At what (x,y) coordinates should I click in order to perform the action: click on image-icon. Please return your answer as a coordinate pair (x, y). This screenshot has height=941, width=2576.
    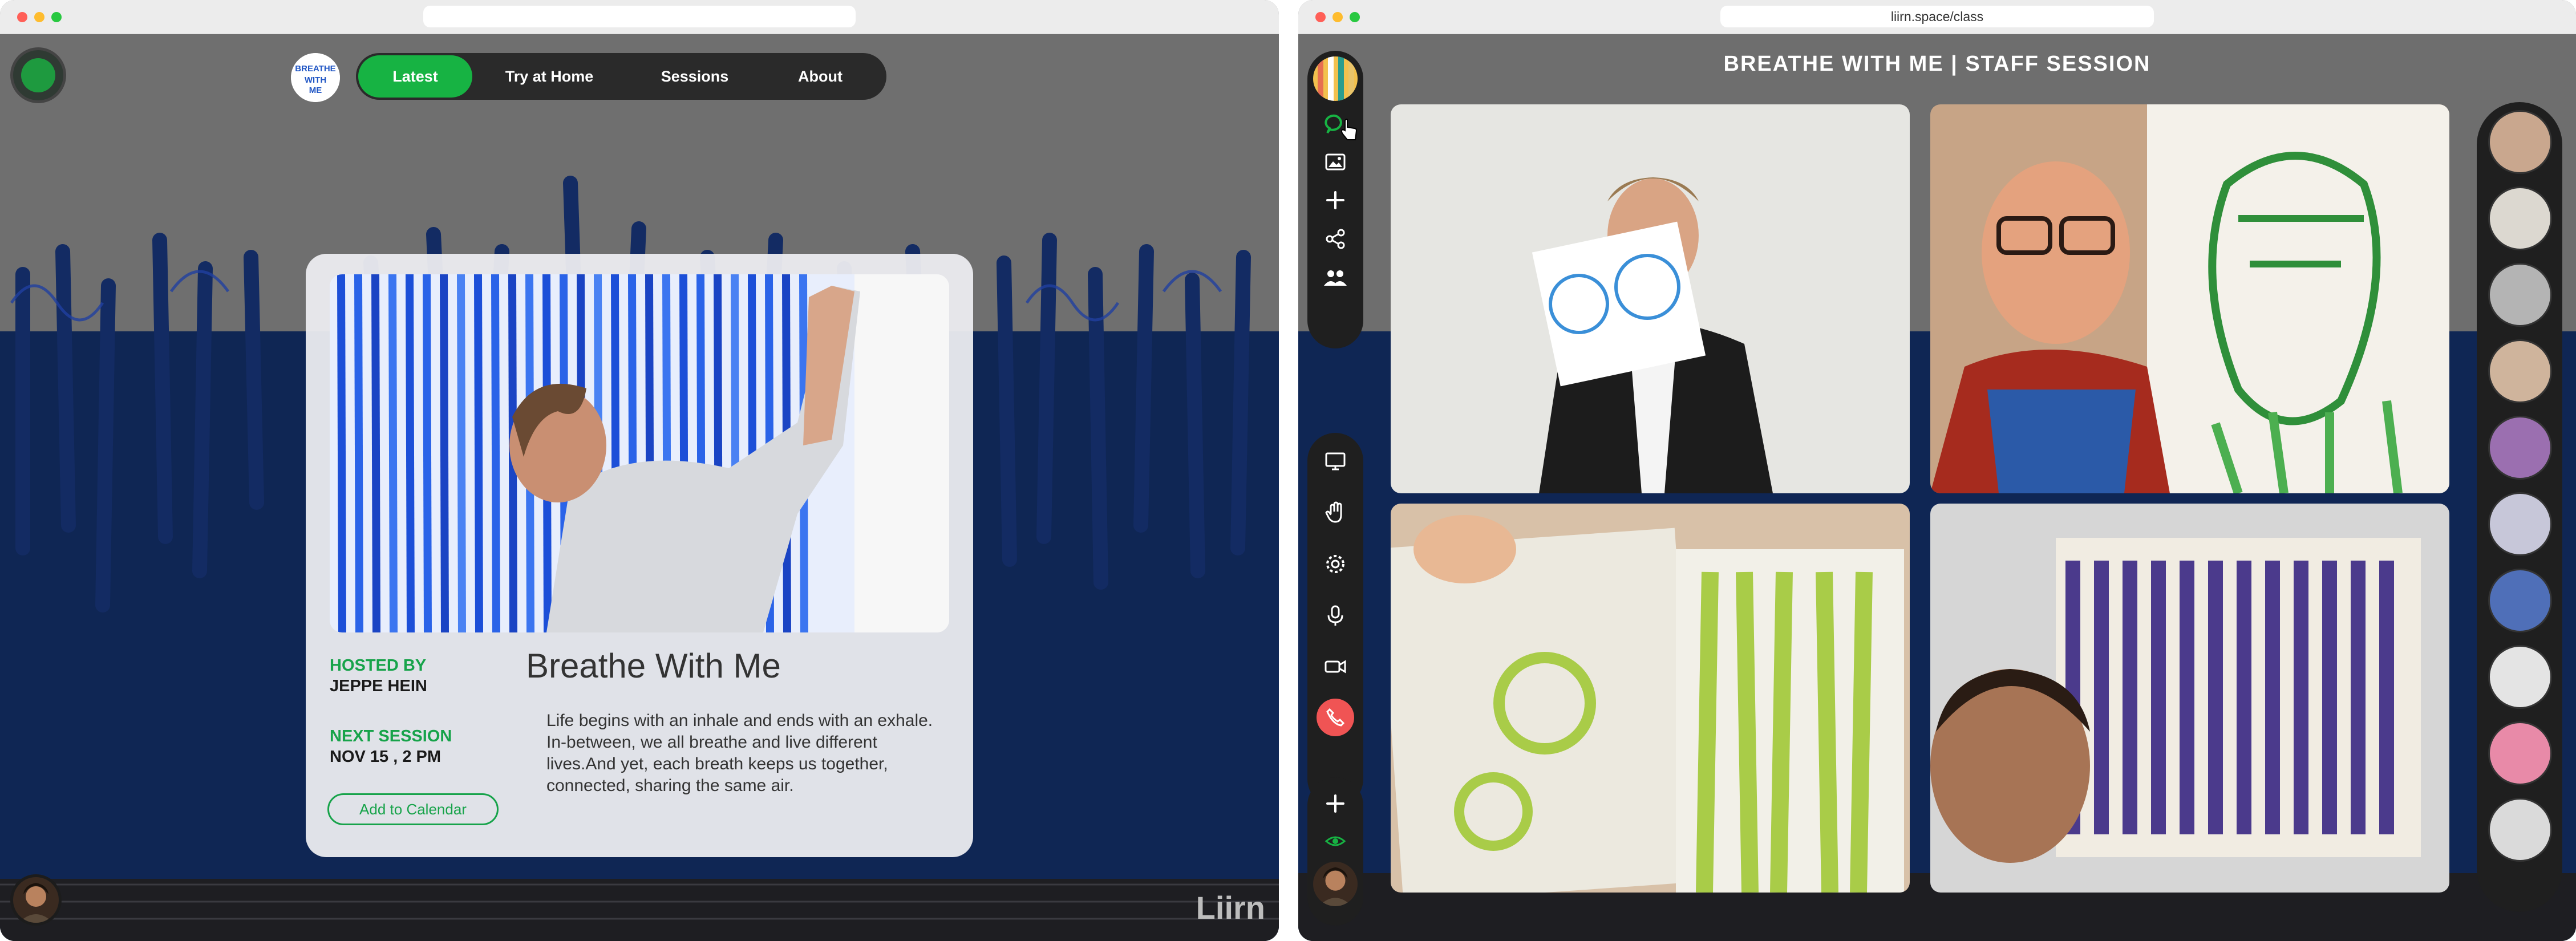
    Looking at the image, I should click on (1335, 161).